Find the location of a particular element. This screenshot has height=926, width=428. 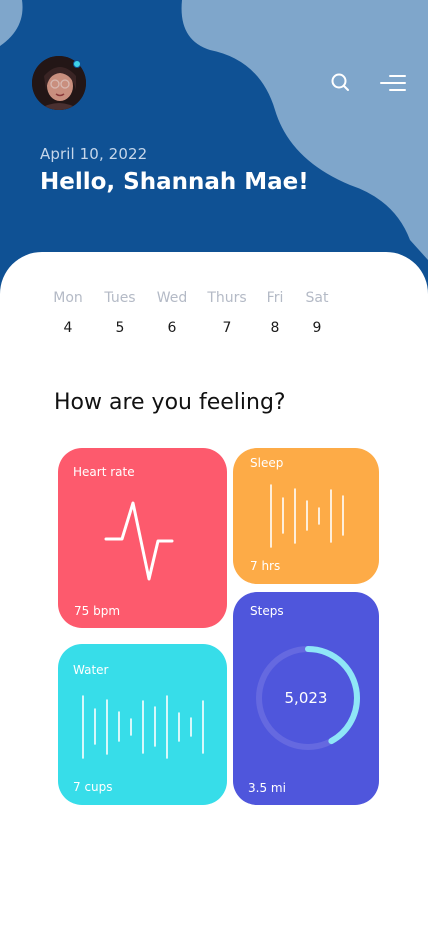

week-day-selector: Mon 4 Tues 5 Wed 6 Thurs 7 Fri 8 Sat 9 is located at coordinates (214, 320).